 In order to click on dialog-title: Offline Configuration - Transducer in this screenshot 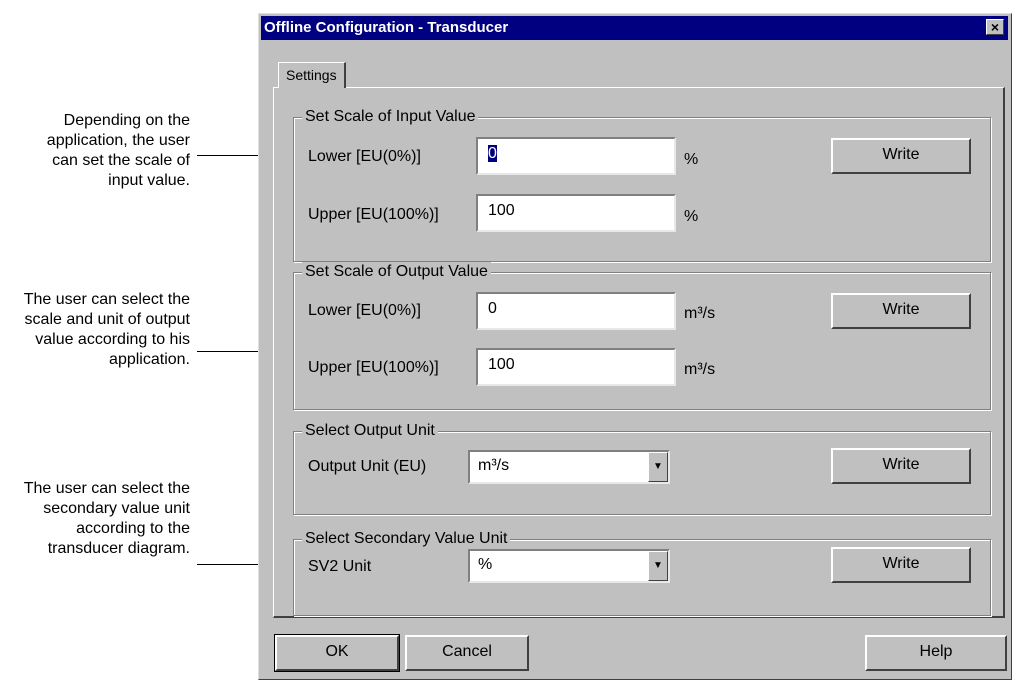, I will do `click(386, 27)`.